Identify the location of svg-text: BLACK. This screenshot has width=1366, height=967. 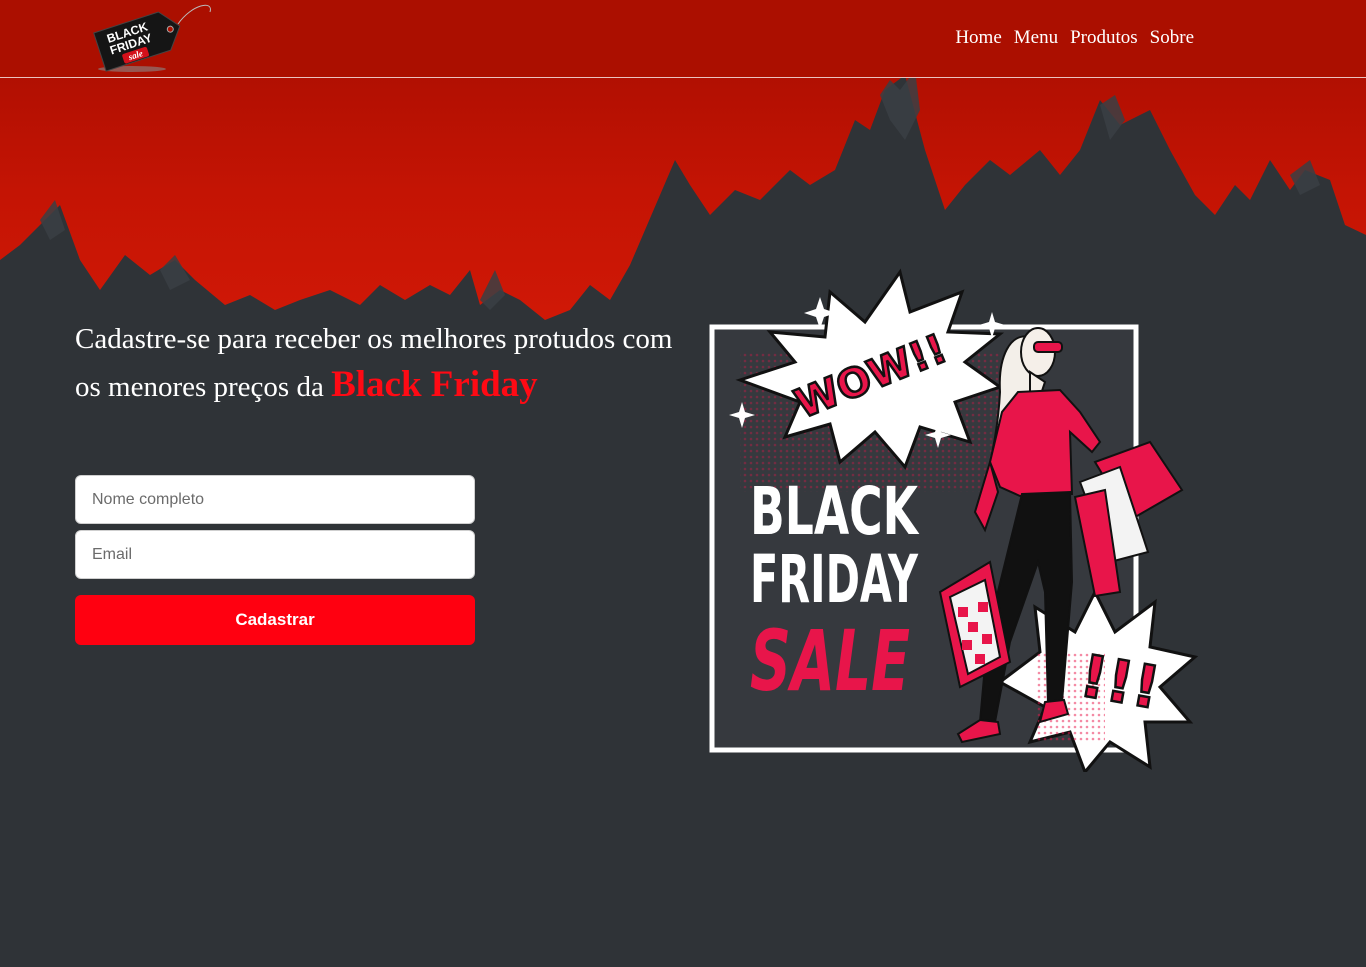
(835, 511).